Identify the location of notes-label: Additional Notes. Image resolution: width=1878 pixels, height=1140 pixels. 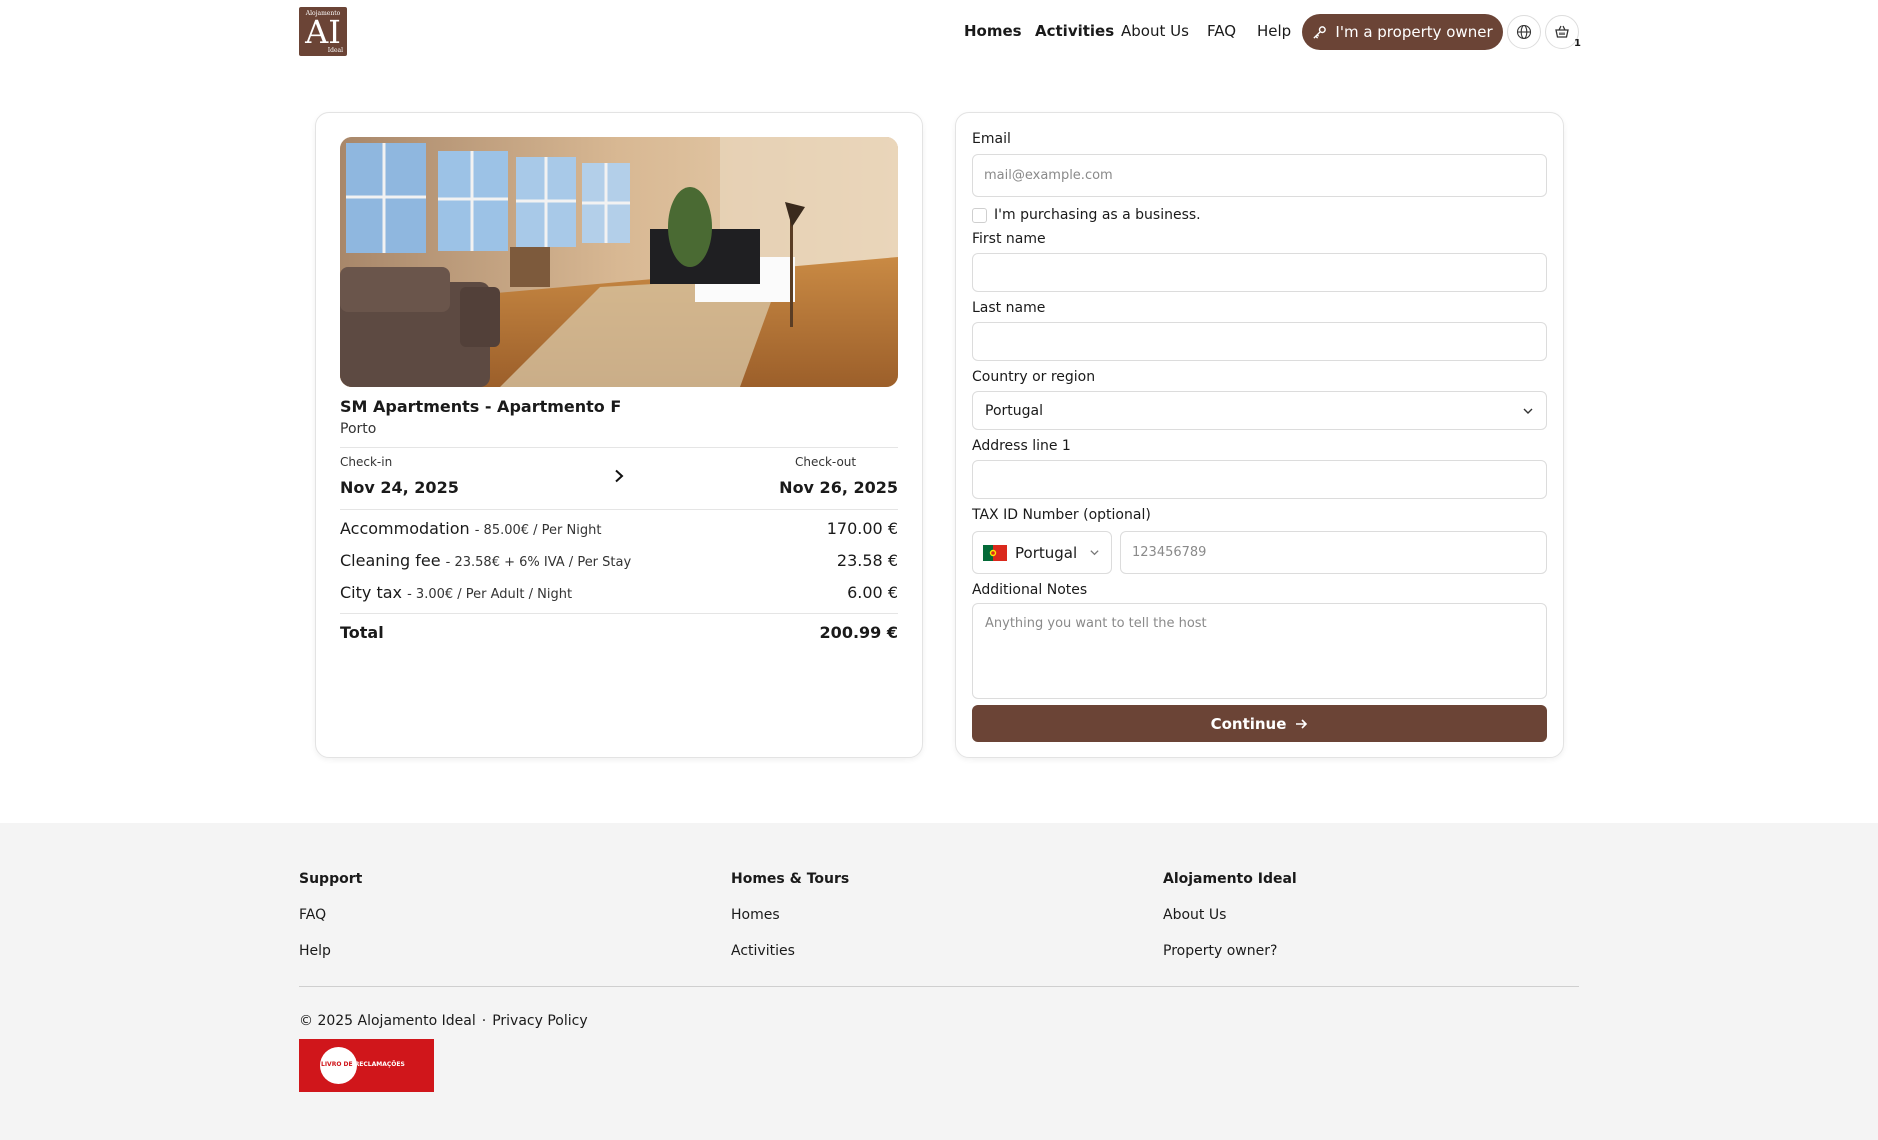
(1030, 590).